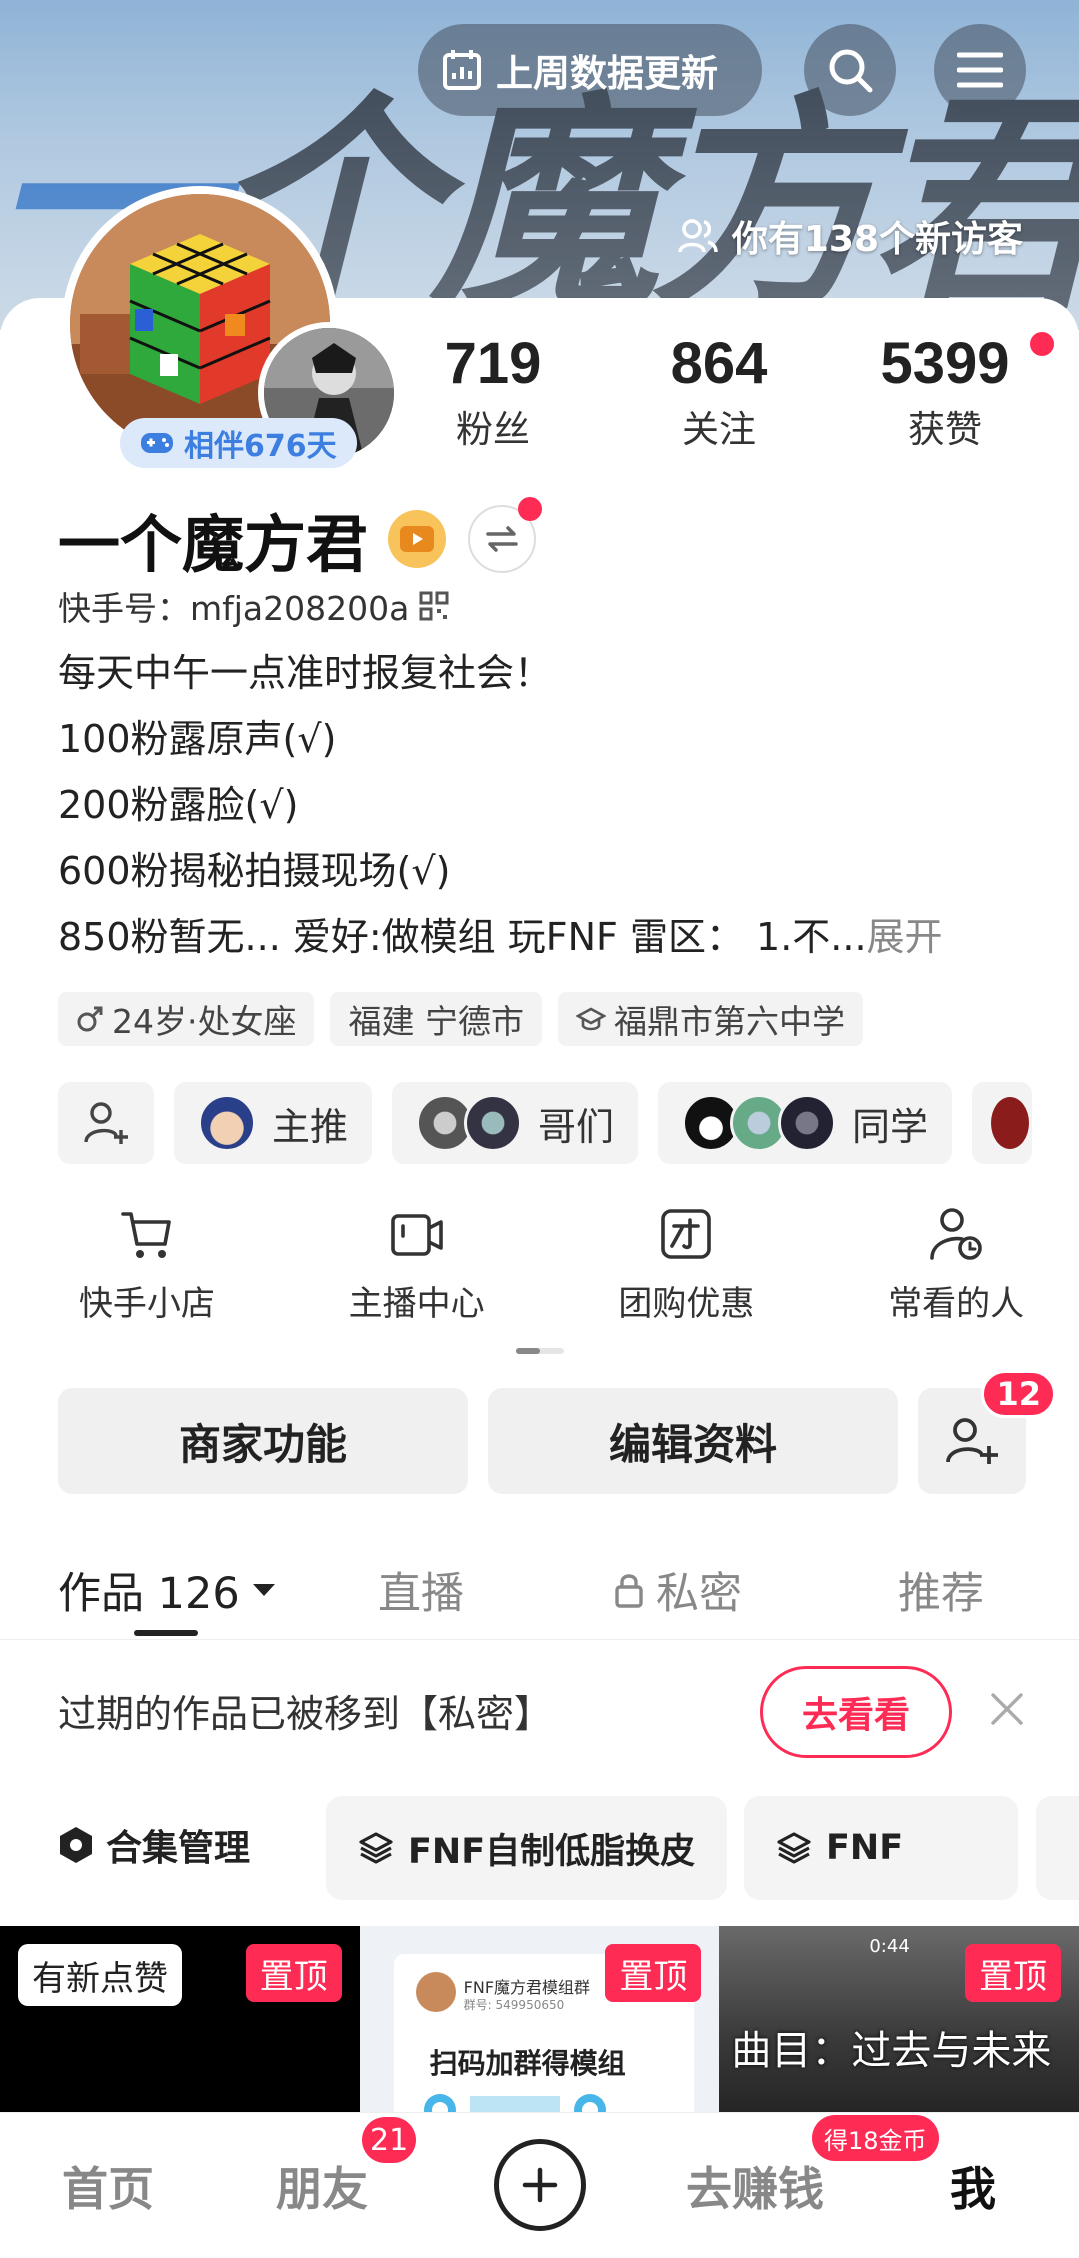  Describe the element at coordinates (462, 70) in the screenshot. I see `calendar-chart-icon` at that location.